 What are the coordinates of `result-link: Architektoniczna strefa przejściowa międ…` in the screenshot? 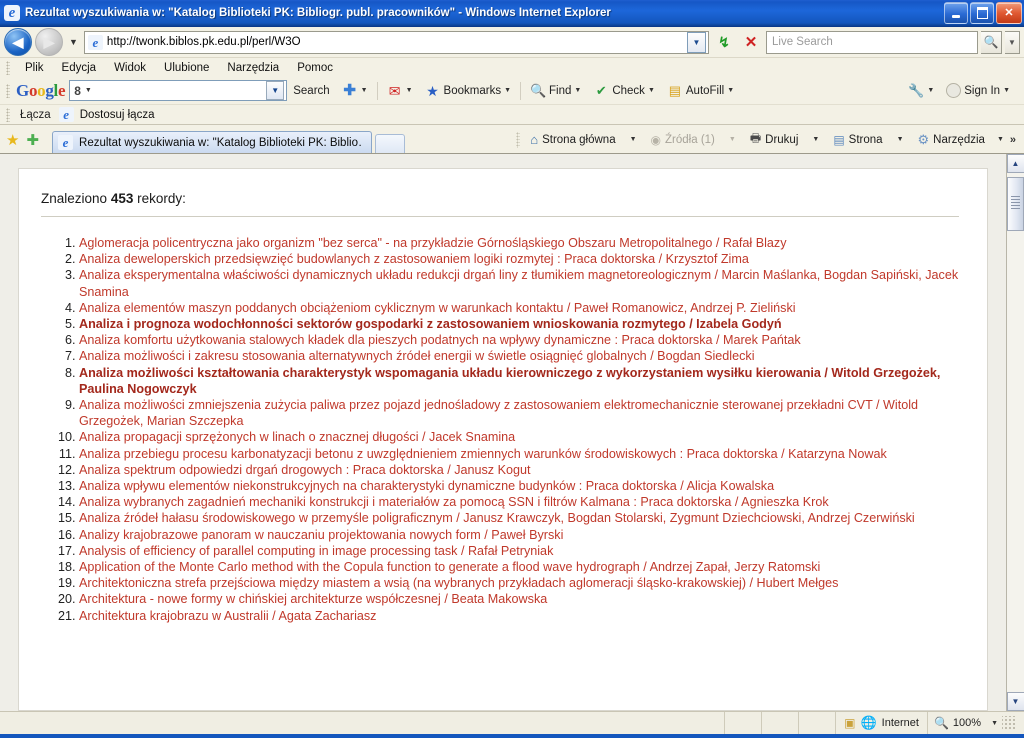 It's located at (458, 583).